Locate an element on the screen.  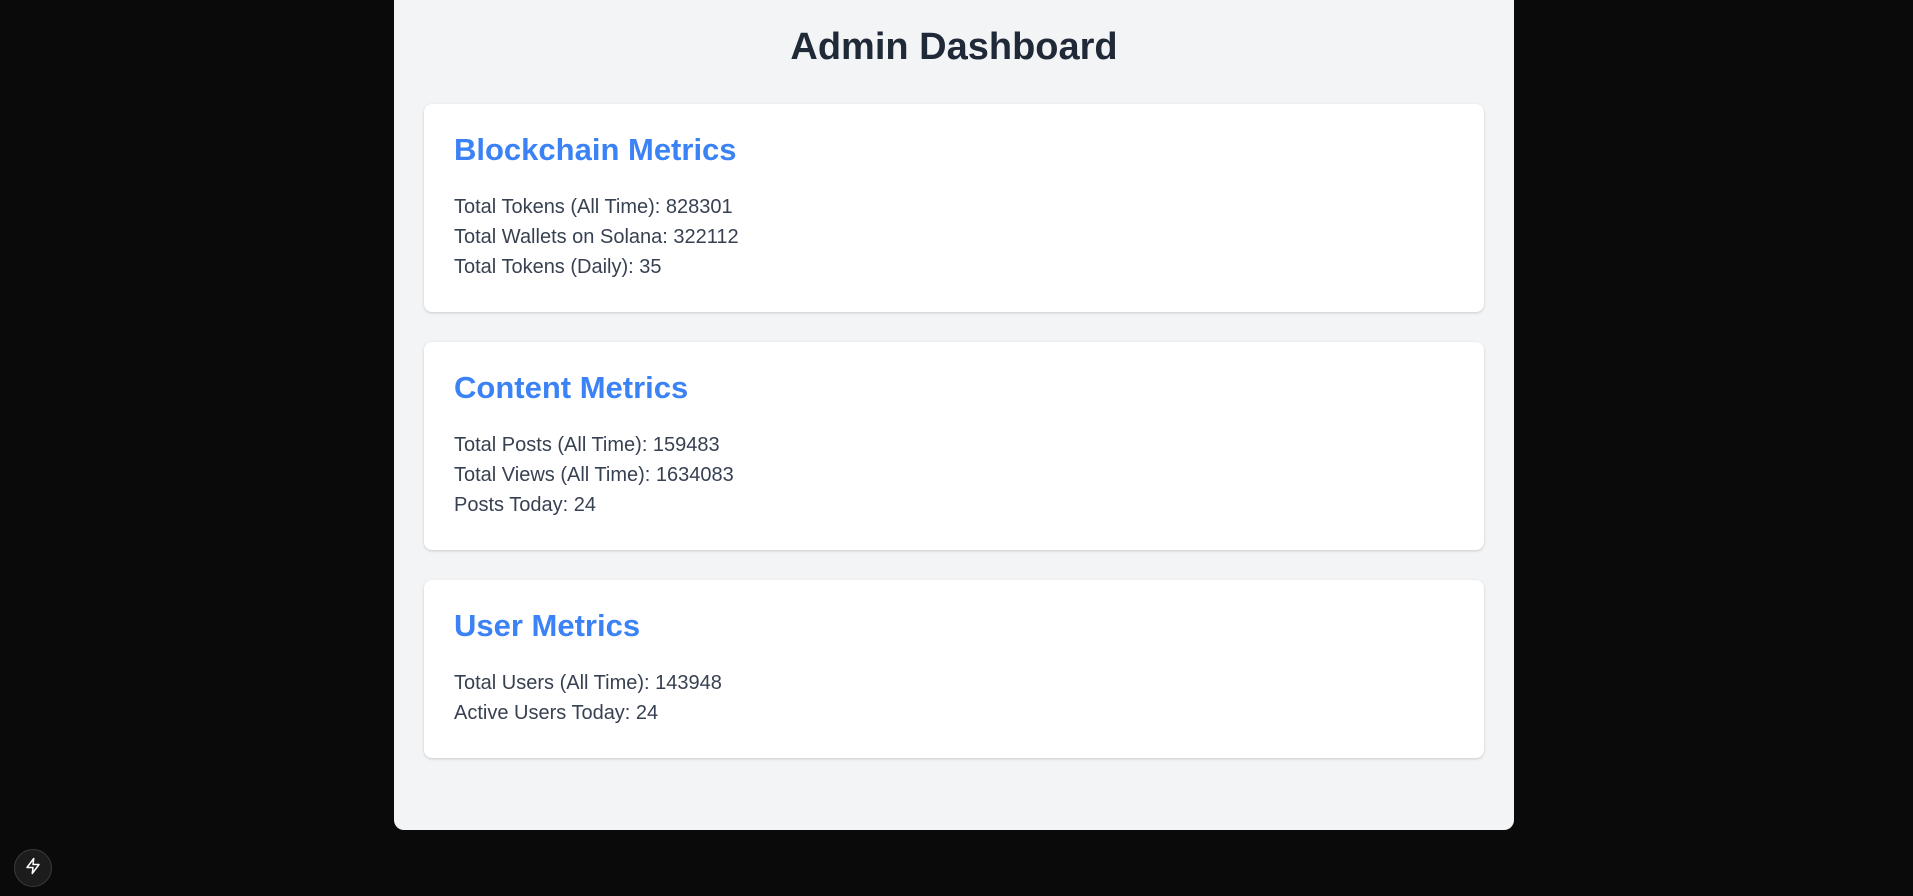
metric-total-users: Total Users (All Time): 143948 is located at coordinates (588, 683).